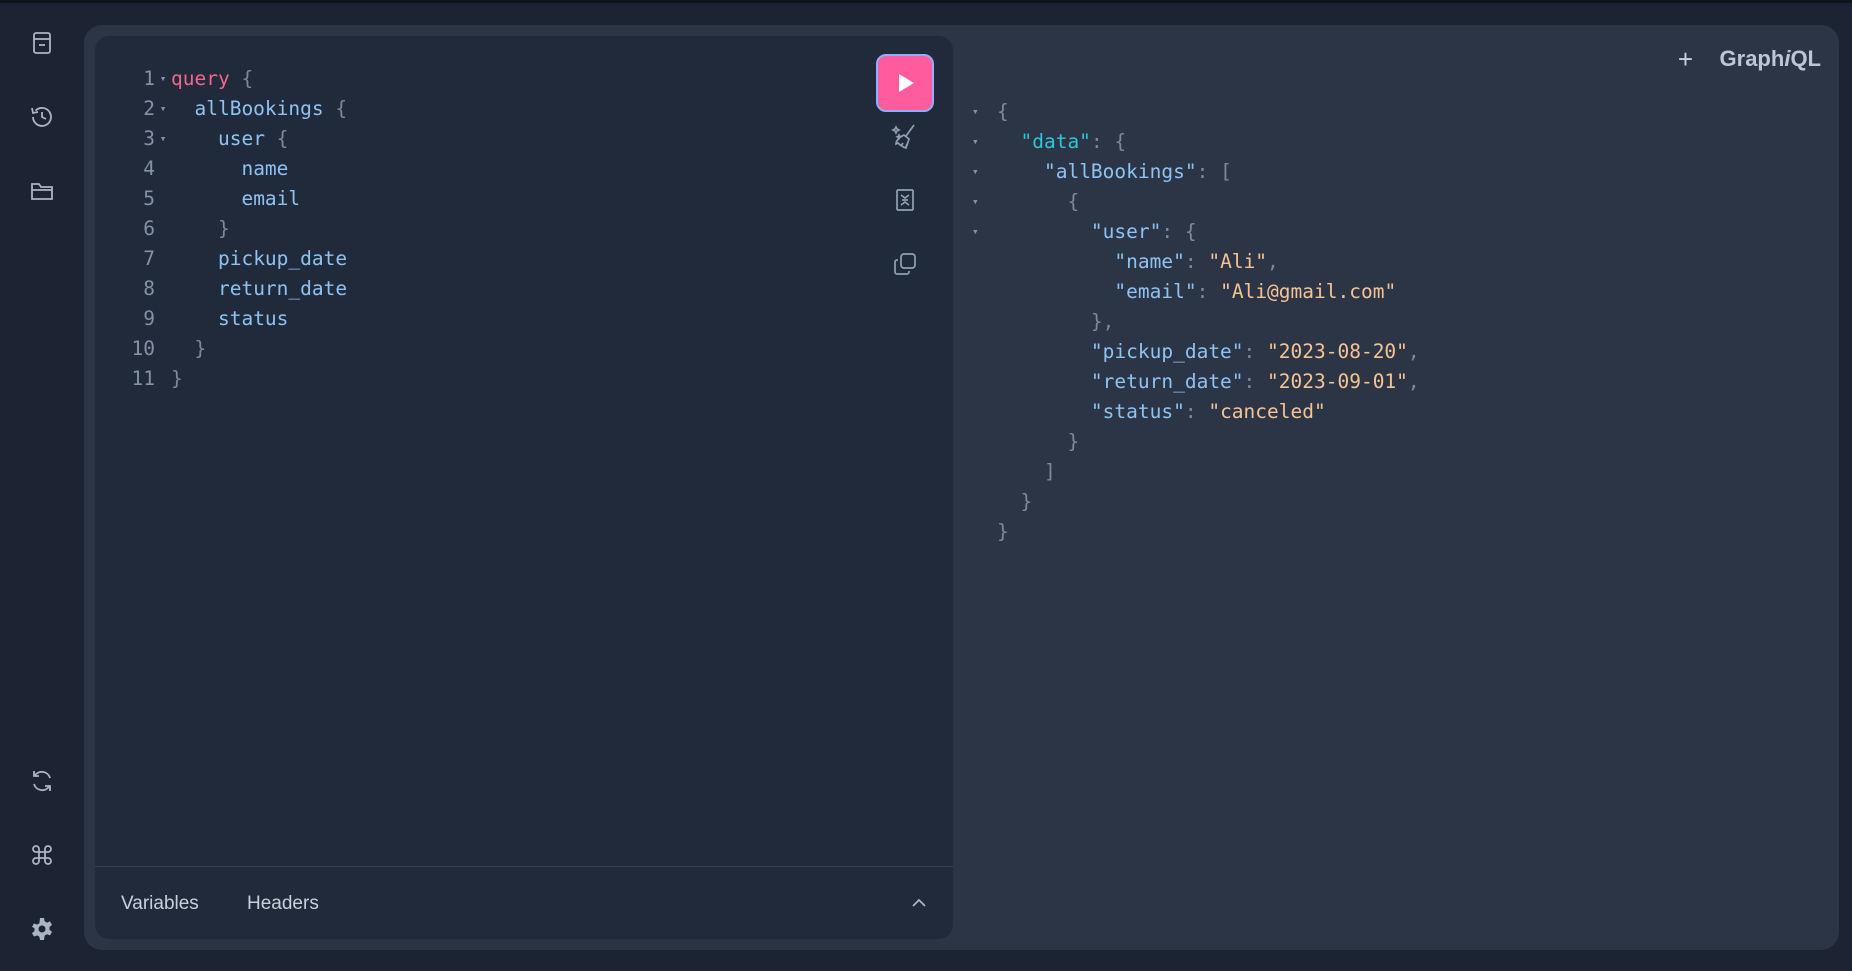 The height and width of the screenshot is (971, 1852). I want to click on result-text: {, so click(1073, 201).